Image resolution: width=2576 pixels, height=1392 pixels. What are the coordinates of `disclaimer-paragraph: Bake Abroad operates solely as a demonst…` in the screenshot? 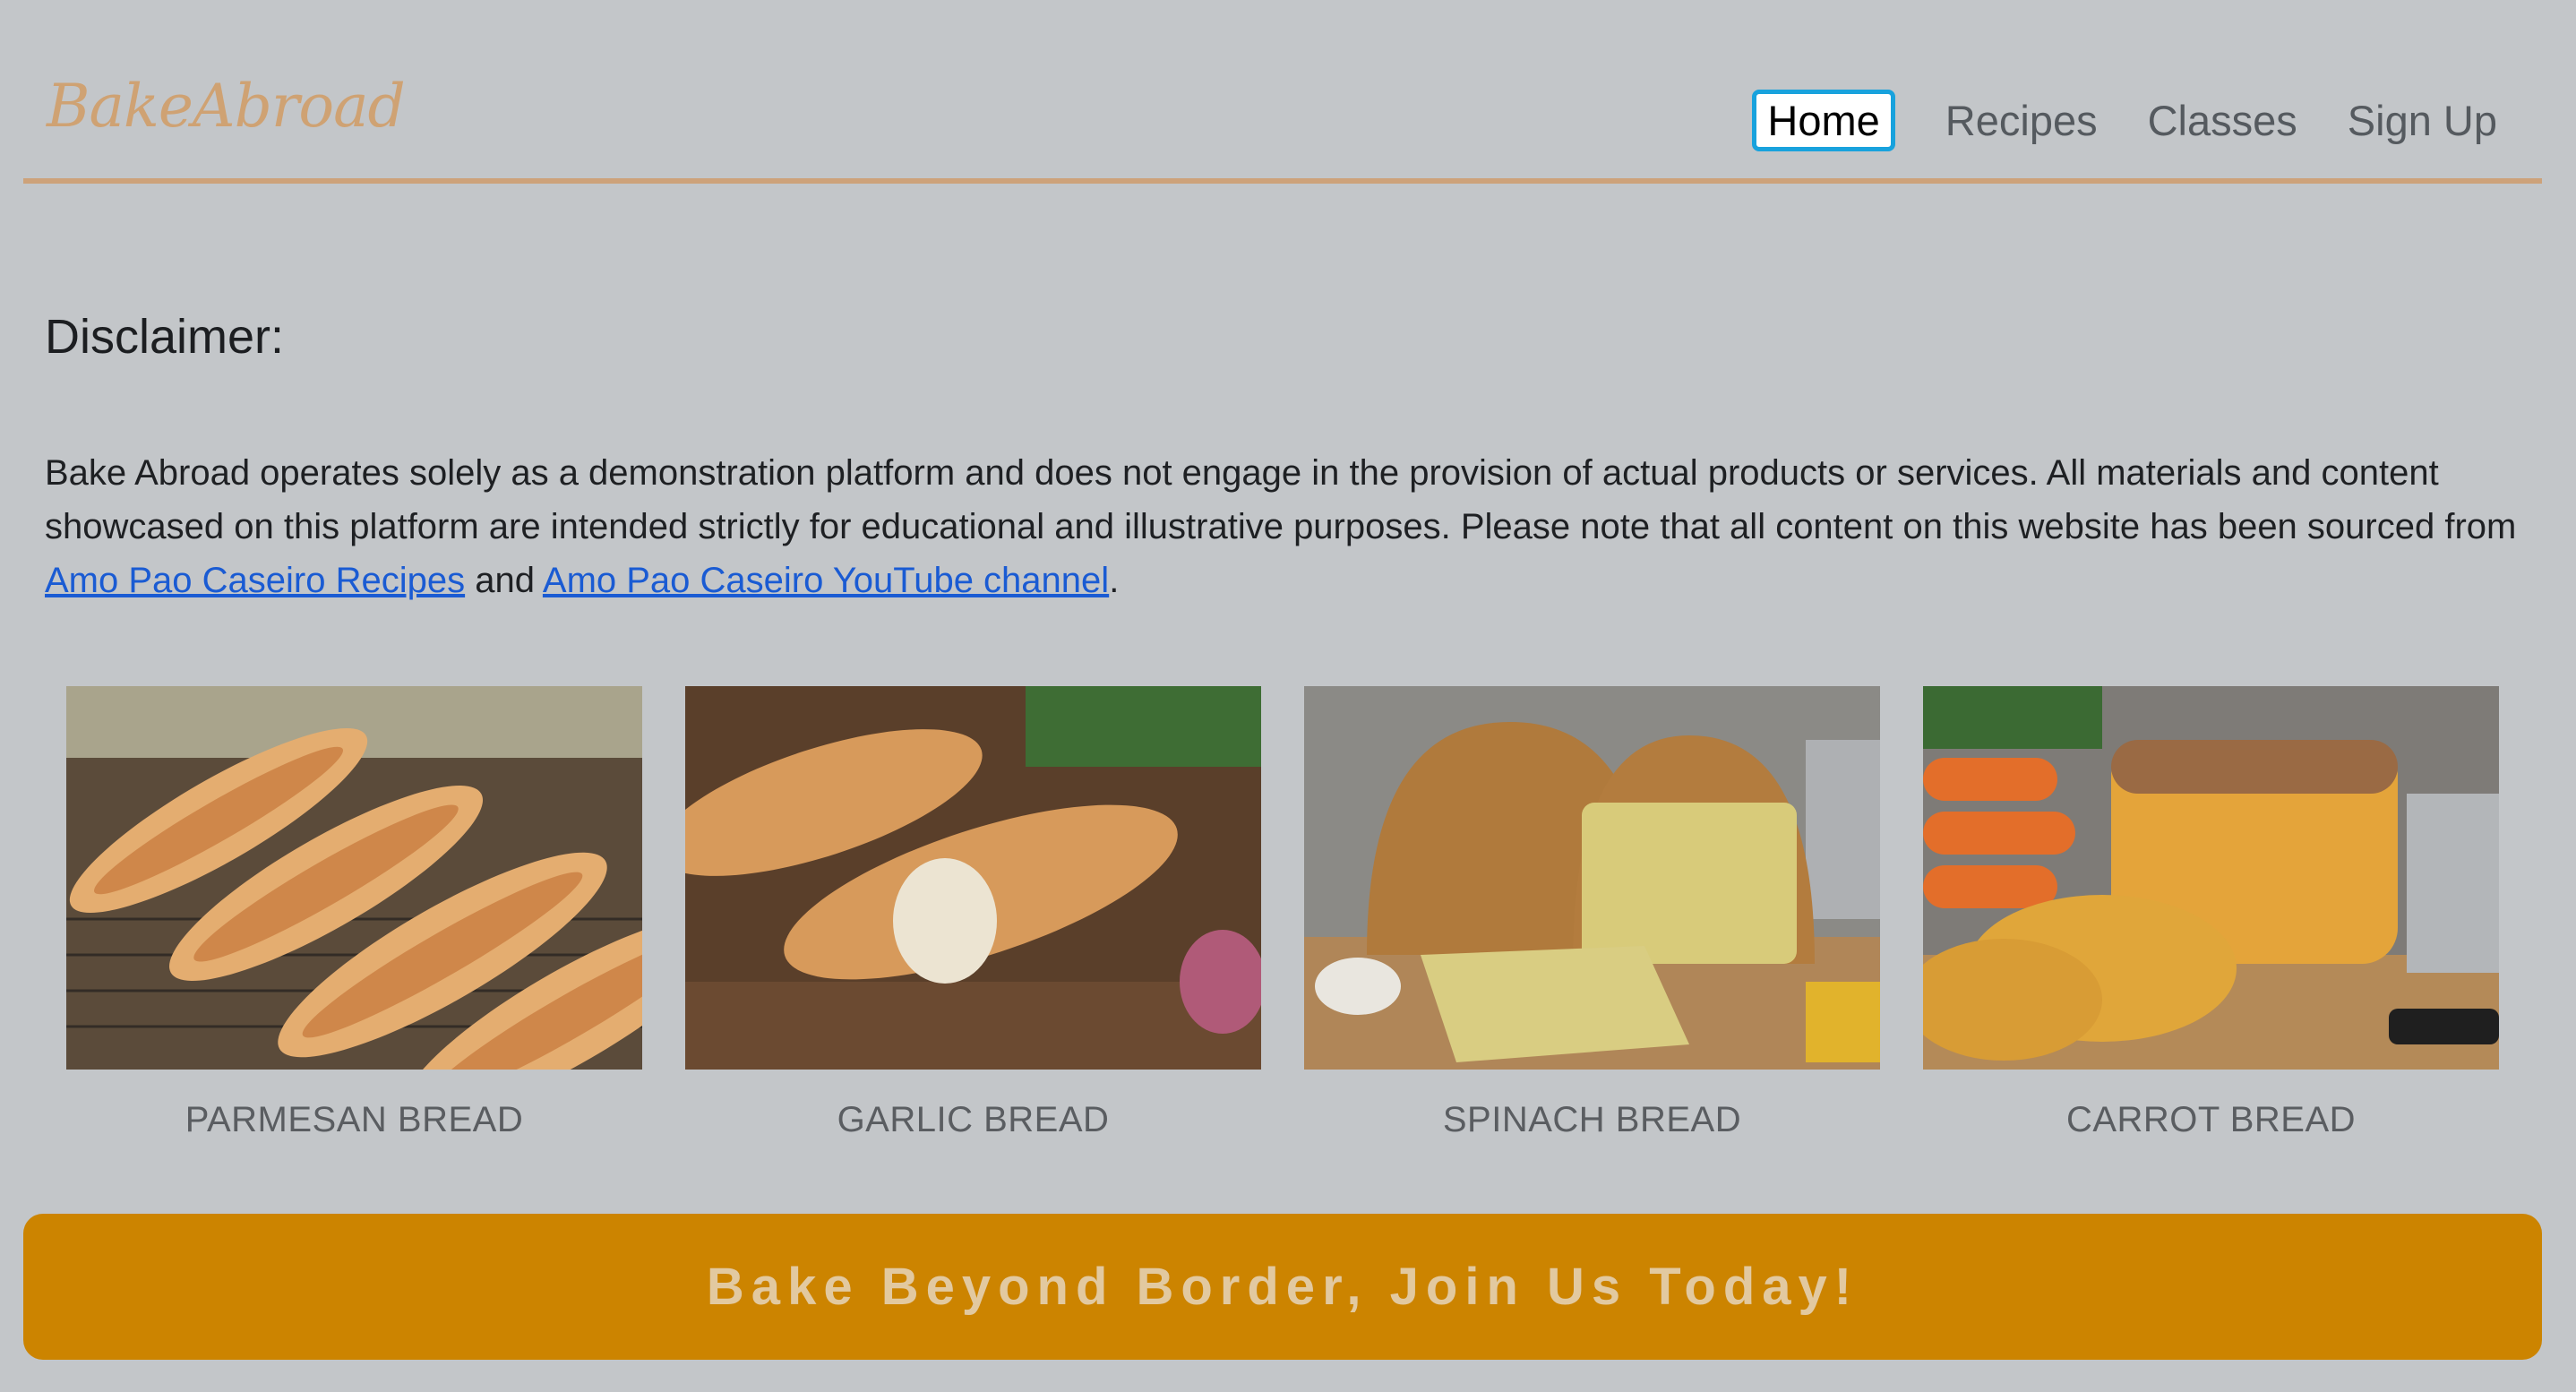 It's located at (1290, 526).